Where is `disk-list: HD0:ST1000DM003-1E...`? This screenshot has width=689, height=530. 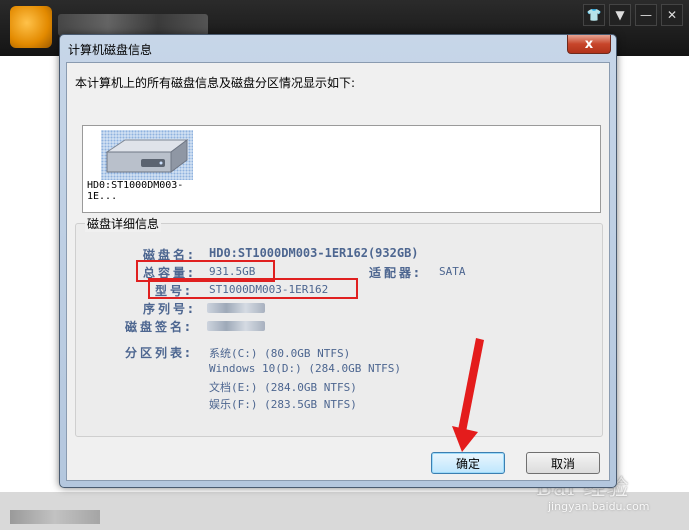 disk-list: HD0:ST1000DM003-1E... is located at coordinates (341, 169).